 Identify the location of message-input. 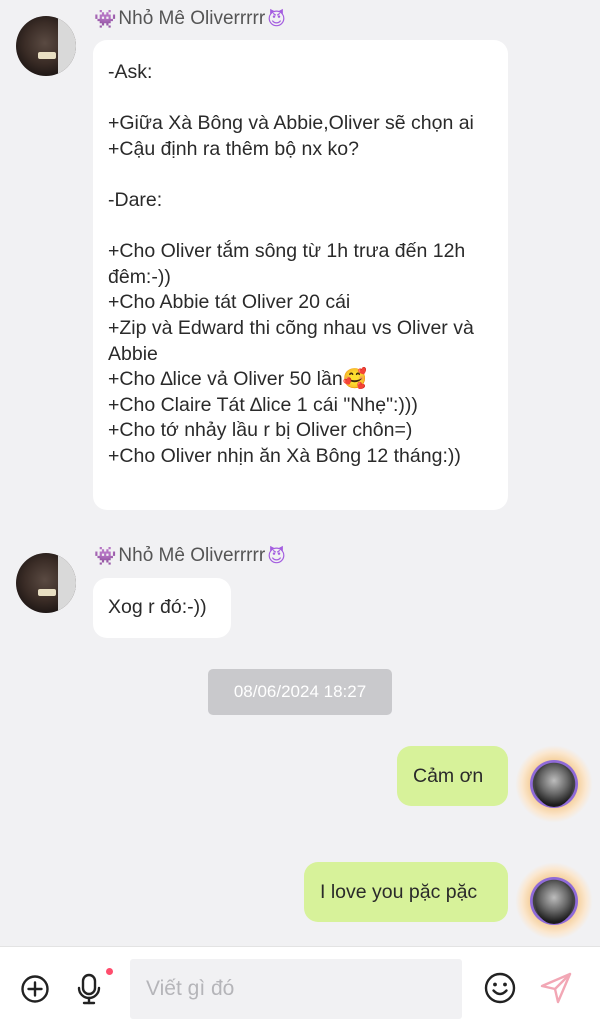
(296, 989).